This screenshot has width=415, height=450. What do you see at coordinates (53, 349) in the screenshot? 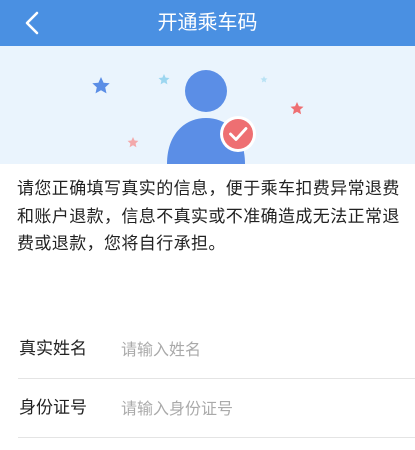
I see `name-label: 真实姓名` at bounding box center [53, 349].